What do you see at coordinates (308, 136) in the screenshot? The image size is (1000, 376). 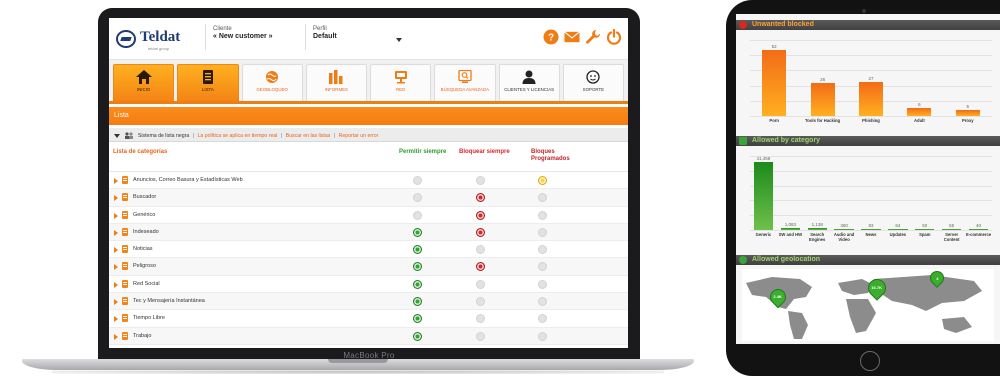 I see `breadcrumb-link-search: Buscar en las listas` at bounding box center [308, 136].